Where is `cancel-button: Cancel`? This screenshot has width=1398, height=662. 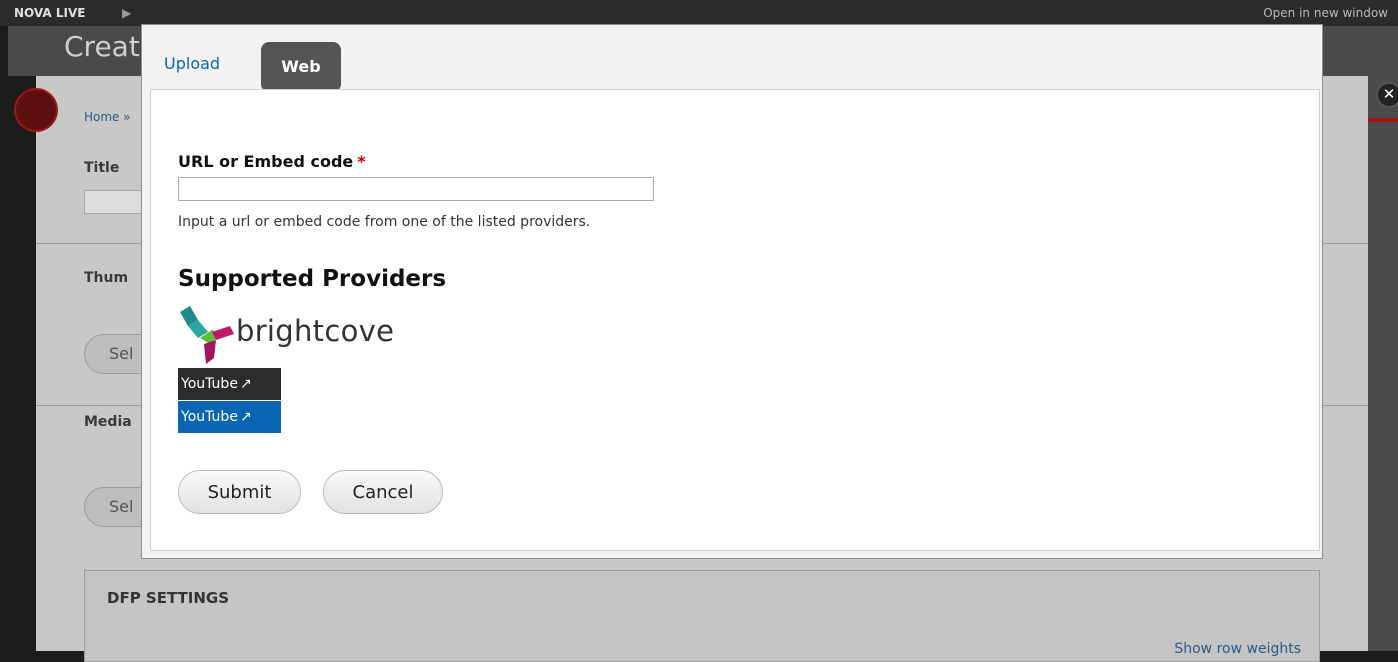 cancel-button: Cancel is located at coordinates (383, 492).